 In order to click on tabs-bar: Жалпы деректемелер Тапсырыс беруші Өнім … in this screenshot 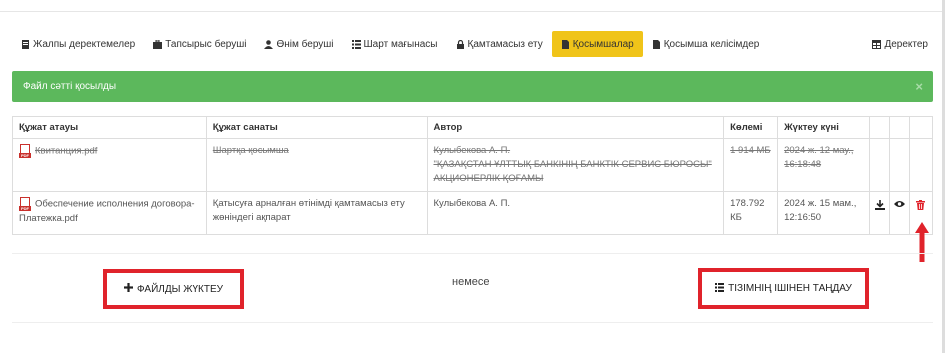, I will do `click(474, 44)`.